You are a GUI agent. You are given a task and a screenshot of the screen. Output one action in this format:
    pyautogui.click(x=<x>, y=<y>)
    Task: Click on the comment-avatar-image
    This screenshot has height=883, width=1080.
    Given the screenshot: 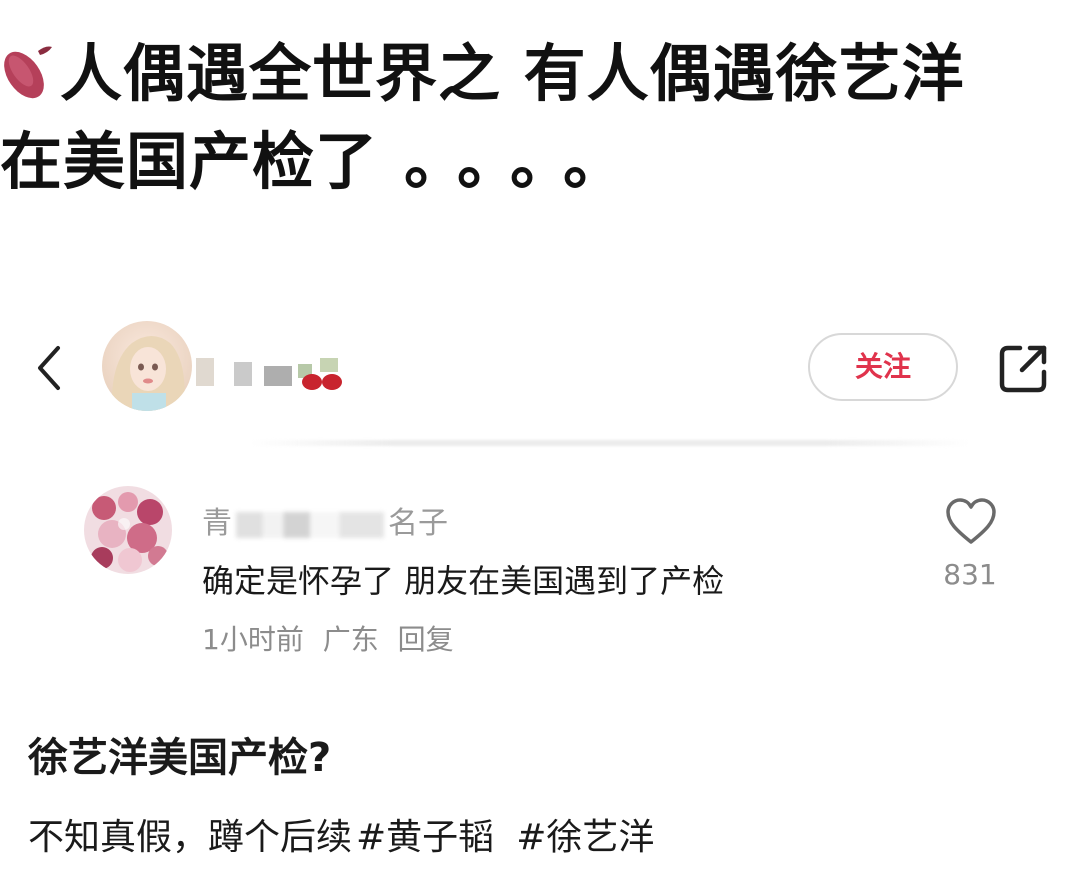 What is the action you would take?
    pyautogui.click(x=128, y=530)
    